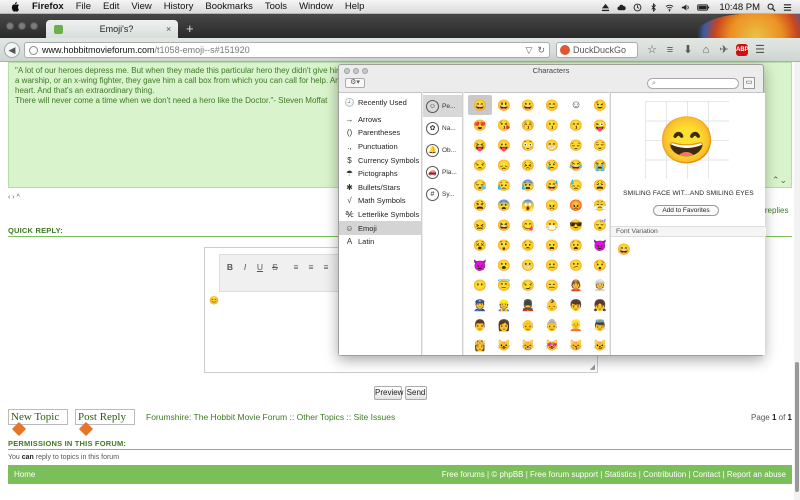 The height and width of the screenshot is (500, 800). I want to click on menubar-clock: 10:48 PM, so click(739, 7).